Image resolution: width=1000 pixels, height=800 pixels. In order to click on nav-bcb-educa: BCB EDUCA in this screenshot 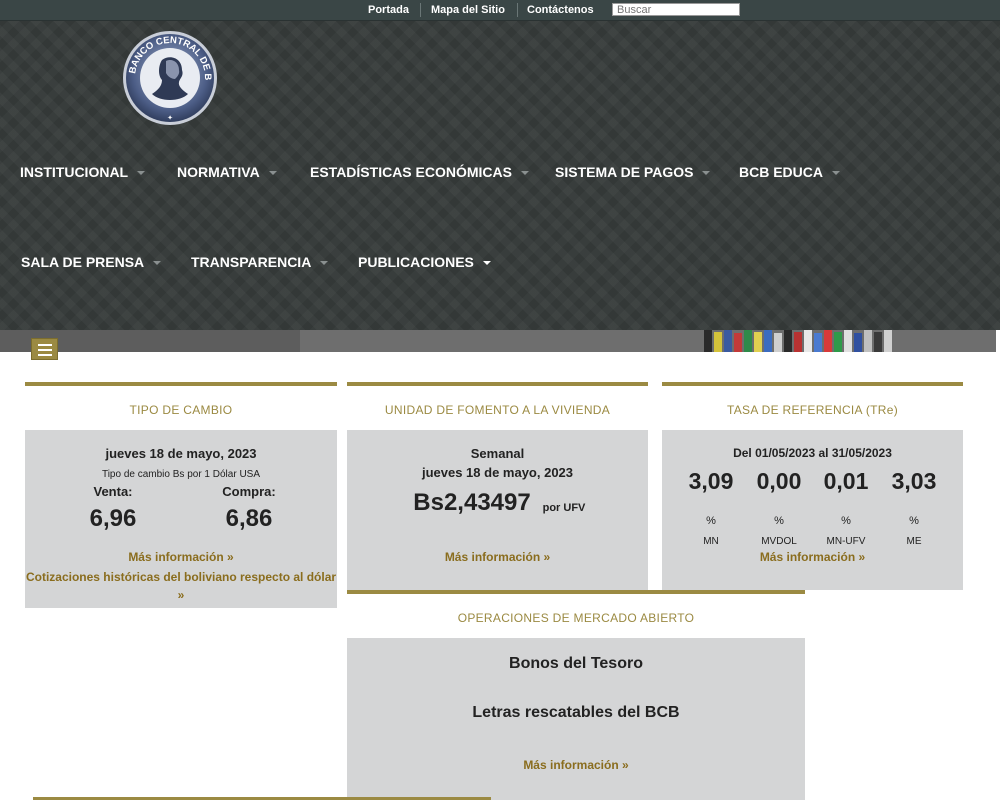, I will do `click(789, 172)`.